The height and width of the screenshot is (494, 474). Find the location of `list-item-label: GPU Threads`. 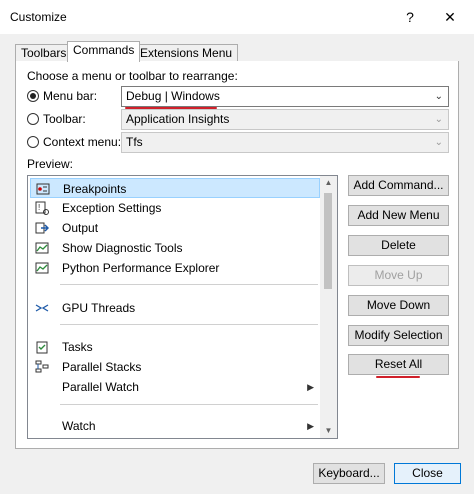

list-item-label: GPU Threads is located at coordinates (99, 308).